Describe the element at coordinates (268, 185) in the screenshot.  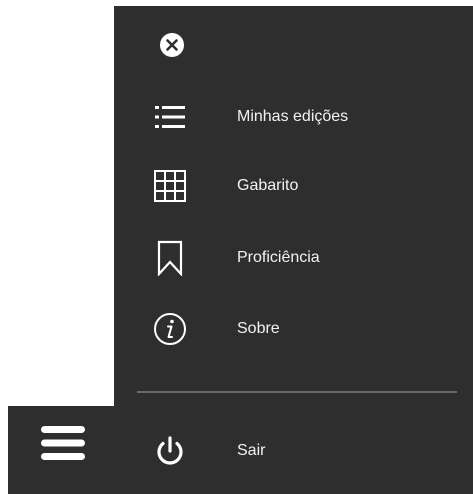
I see `menu-item-label: Gabarito` at that location.